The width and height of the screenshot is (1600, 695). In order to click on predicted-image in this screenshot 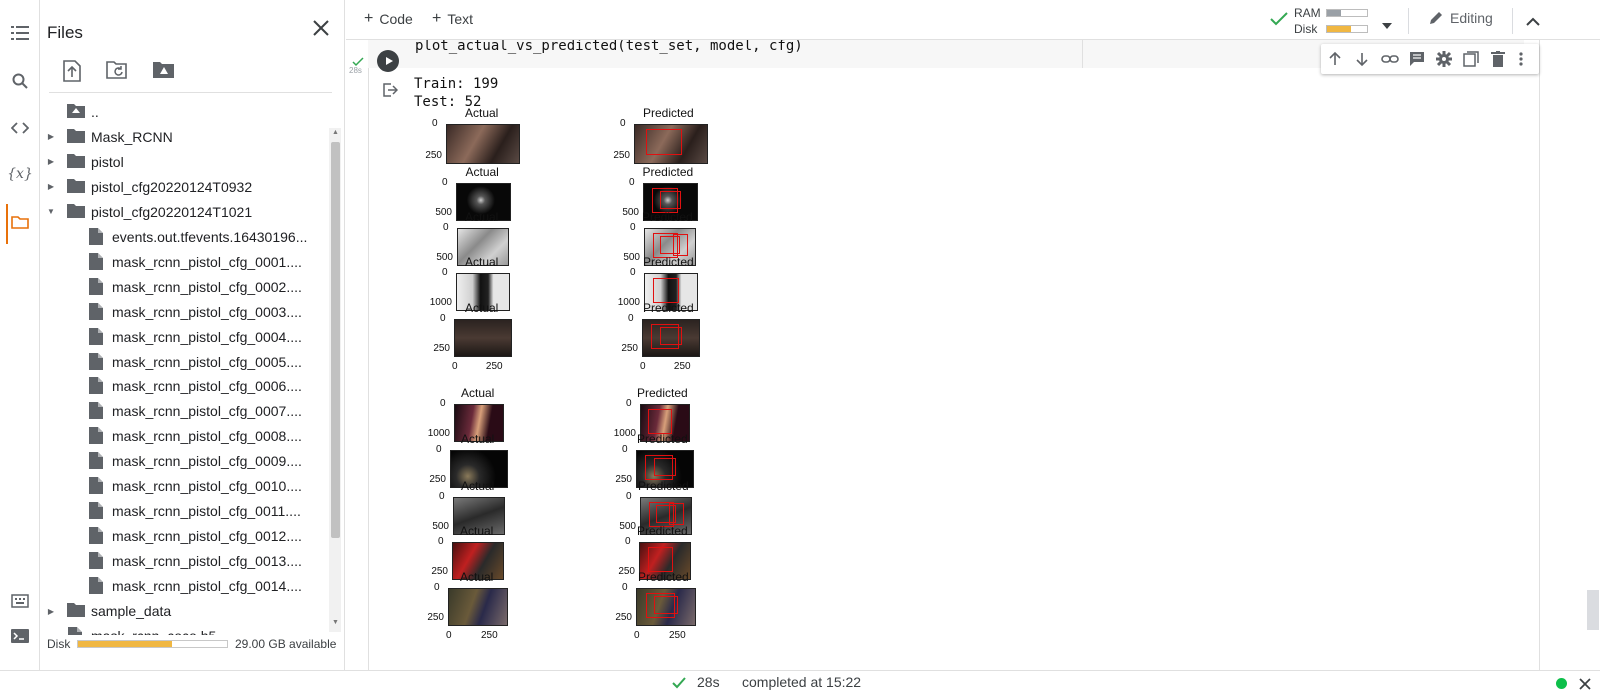, I will do `click(671, 338)`.